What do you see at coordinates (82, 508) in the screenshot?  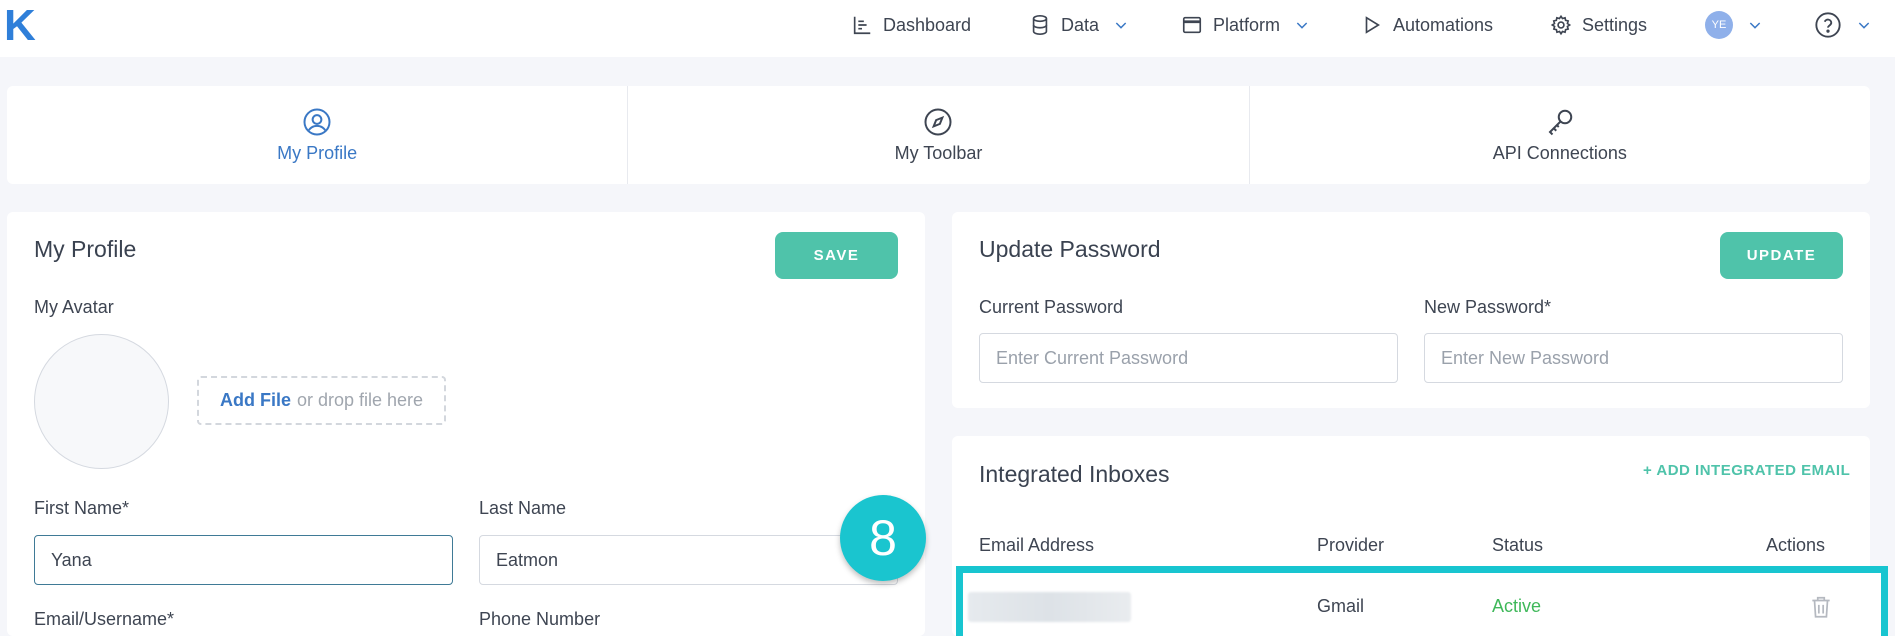 I see `first-name-label: First Name*` at bounding box center [82, 508].